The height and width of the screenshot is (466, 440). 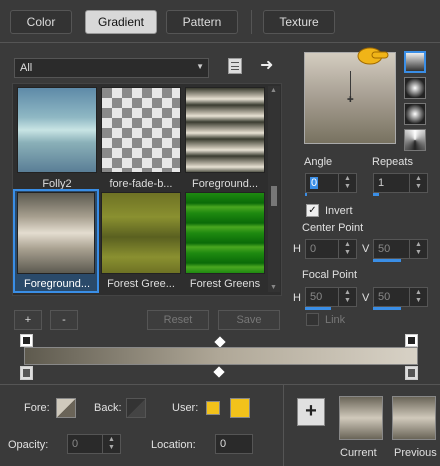 I want to click on swatch-foreground-selected, so click(x=56, y=233).